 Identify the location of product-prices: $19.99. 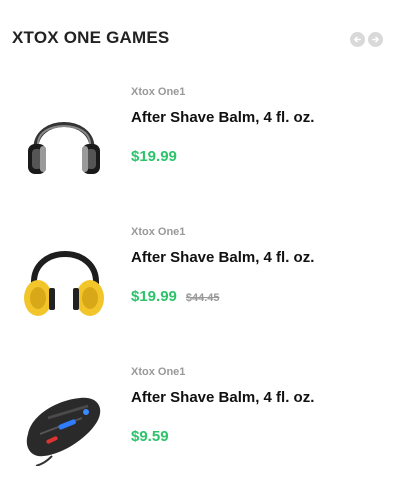
(261, 156).